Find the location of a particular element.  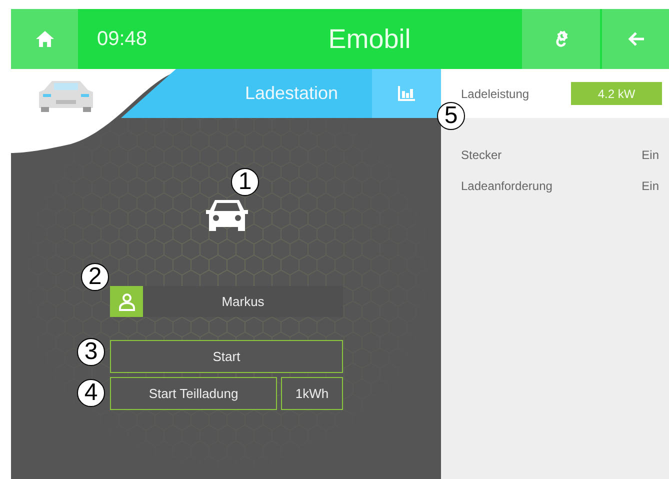

user-icon is located at coordinates (126, 301).